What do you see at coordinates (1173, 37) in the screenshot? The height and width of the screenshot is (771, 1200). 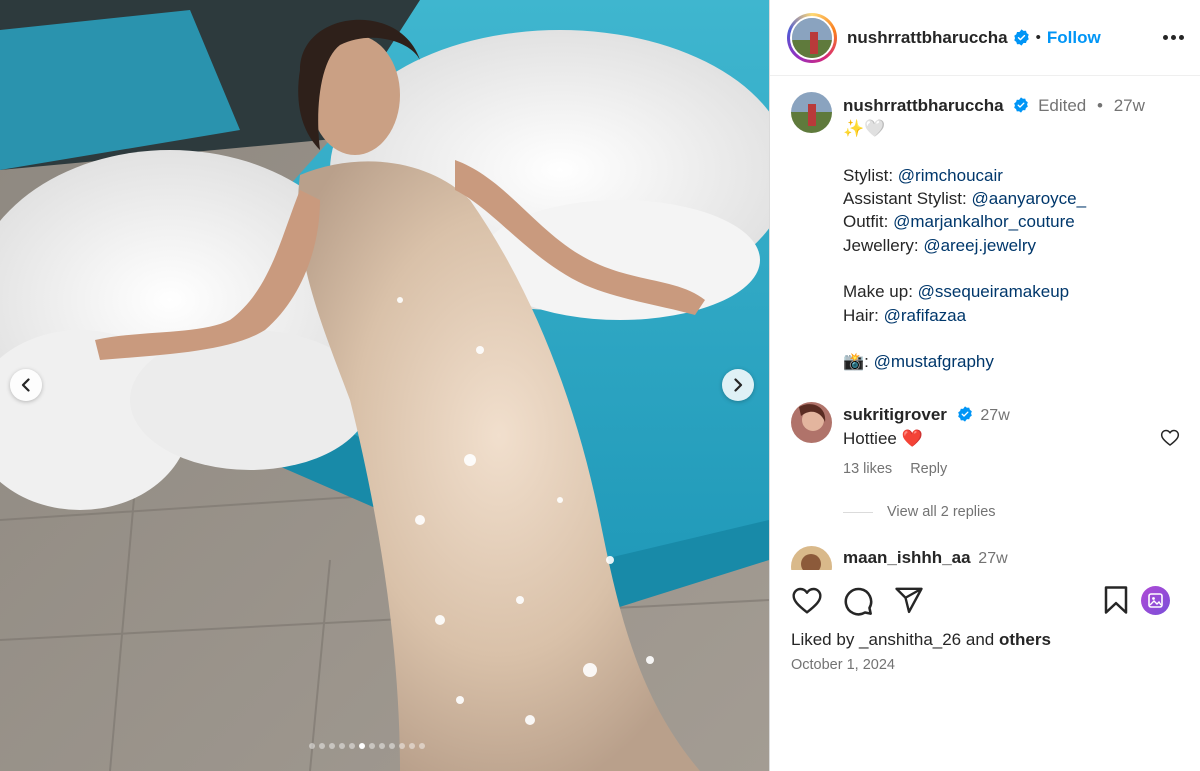 I see `more-options-button` at bounding box center [1173, 37].